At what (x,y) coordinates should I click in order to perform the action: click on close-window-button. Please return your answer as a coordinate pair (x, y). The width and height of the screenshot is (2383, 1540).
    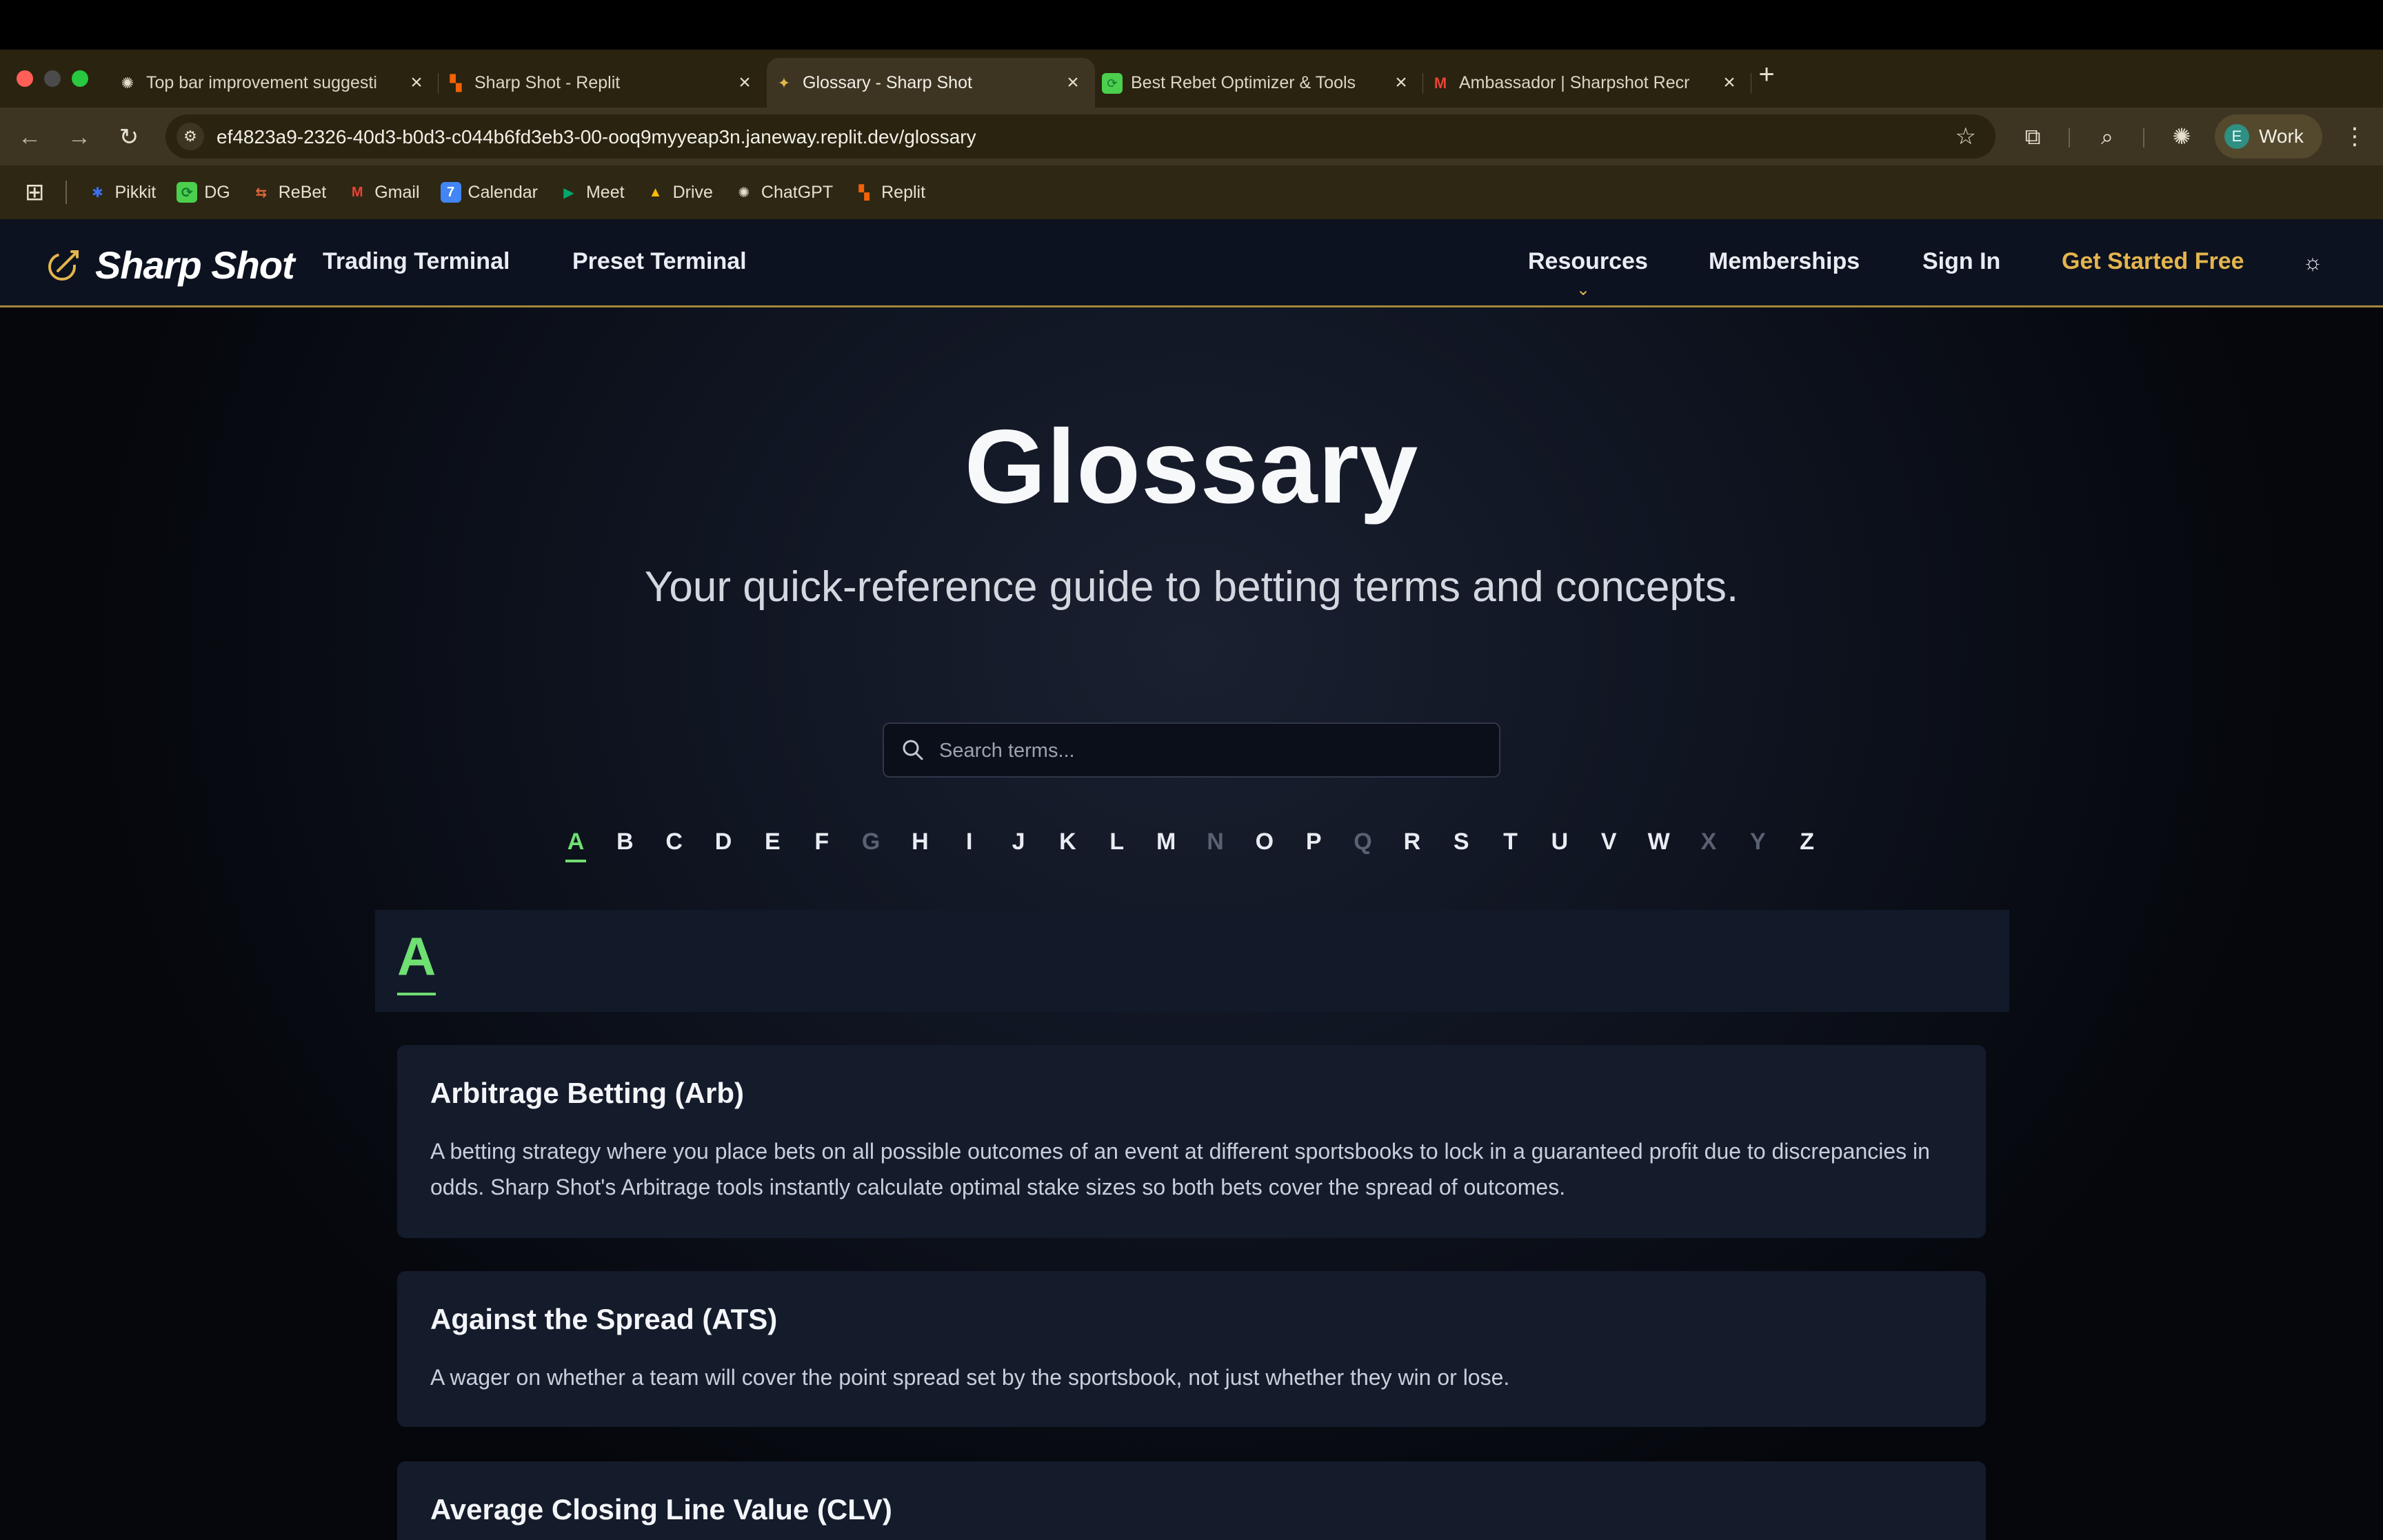
    Looking at the image, I should click on (25, 79).